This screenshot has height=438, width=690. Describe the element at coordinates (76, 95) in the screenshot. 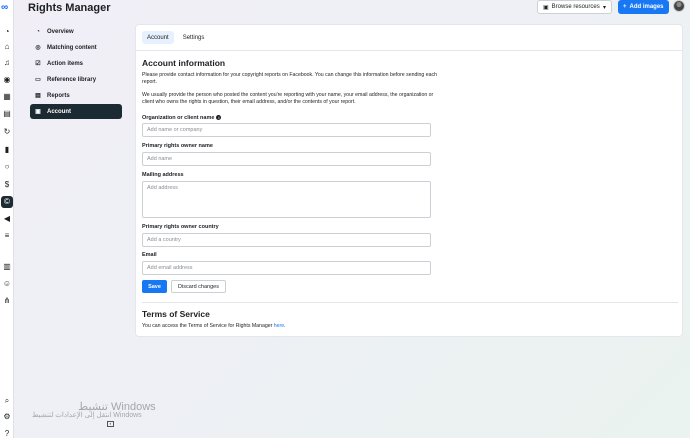

I see `sidebar-item-reports: ▤ Reports` at that location.